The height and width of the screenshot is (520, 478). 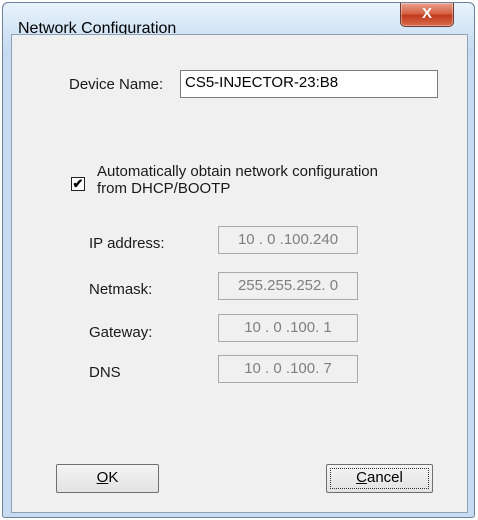 What do you see at coordinates (116, 84) in the screenshot?
I see `device-name-label: Device Name:` at bounding box center [116, 84].